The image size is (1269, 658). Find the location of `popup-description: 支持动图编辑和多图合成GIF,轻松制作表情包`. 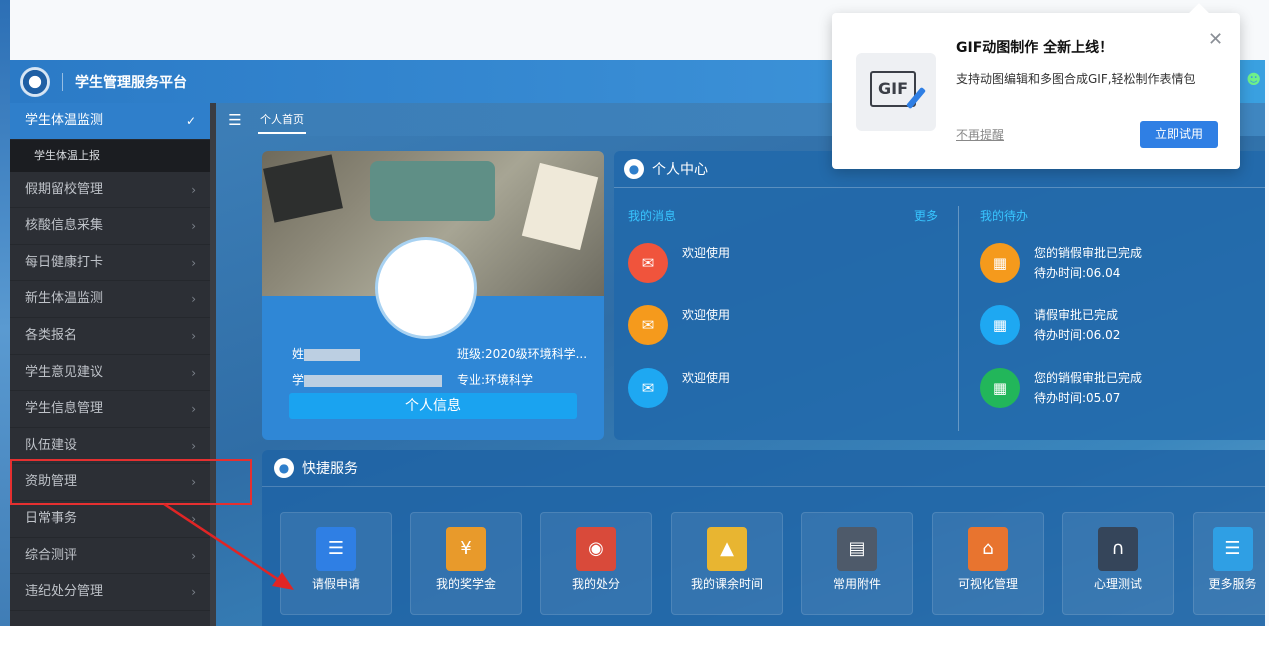

popup-description: 支持动图编辑和多图合成GIF,轻松制作表情包 is located at coordinates (1076, 79).